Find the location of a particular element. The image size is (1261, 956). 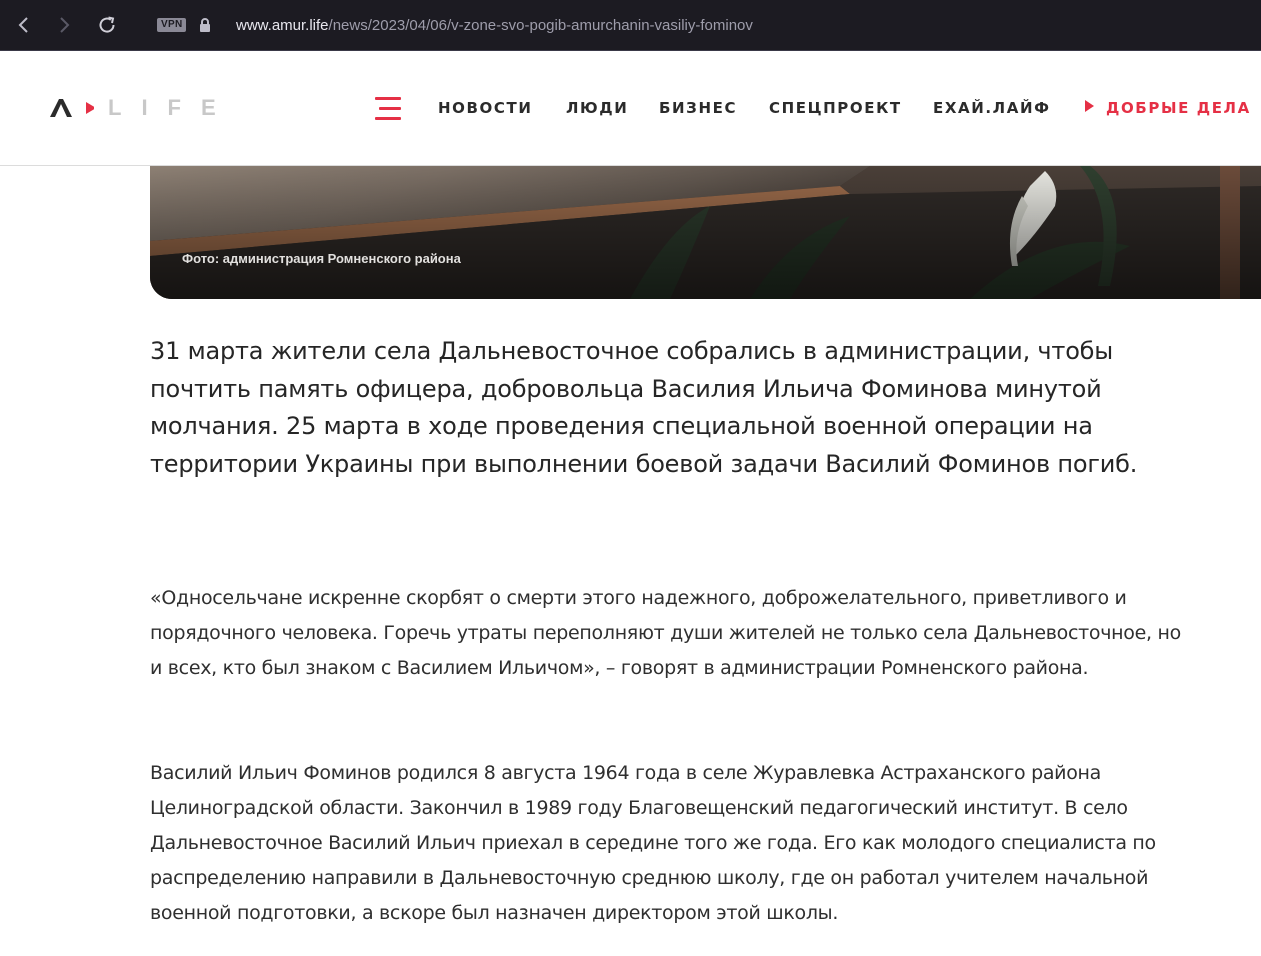

chevron-right-icon is located at coordinates (65, 25).